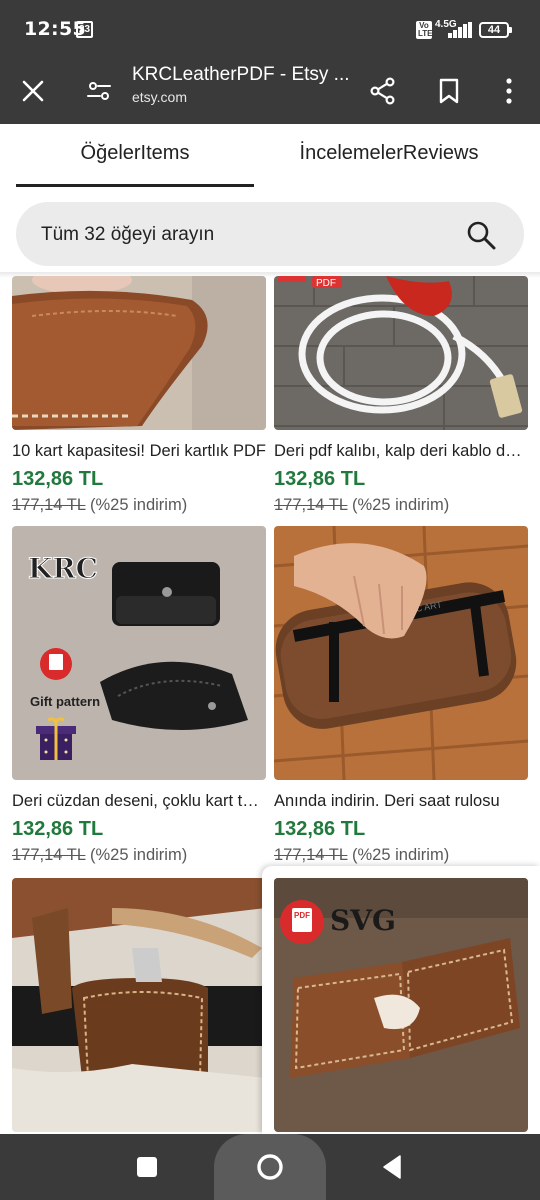 This screenshot has height=1200, width=540. Describe the element at coordinates (63, 568) in the screenshot. I see `krc-logo-text: KRC` at that location.